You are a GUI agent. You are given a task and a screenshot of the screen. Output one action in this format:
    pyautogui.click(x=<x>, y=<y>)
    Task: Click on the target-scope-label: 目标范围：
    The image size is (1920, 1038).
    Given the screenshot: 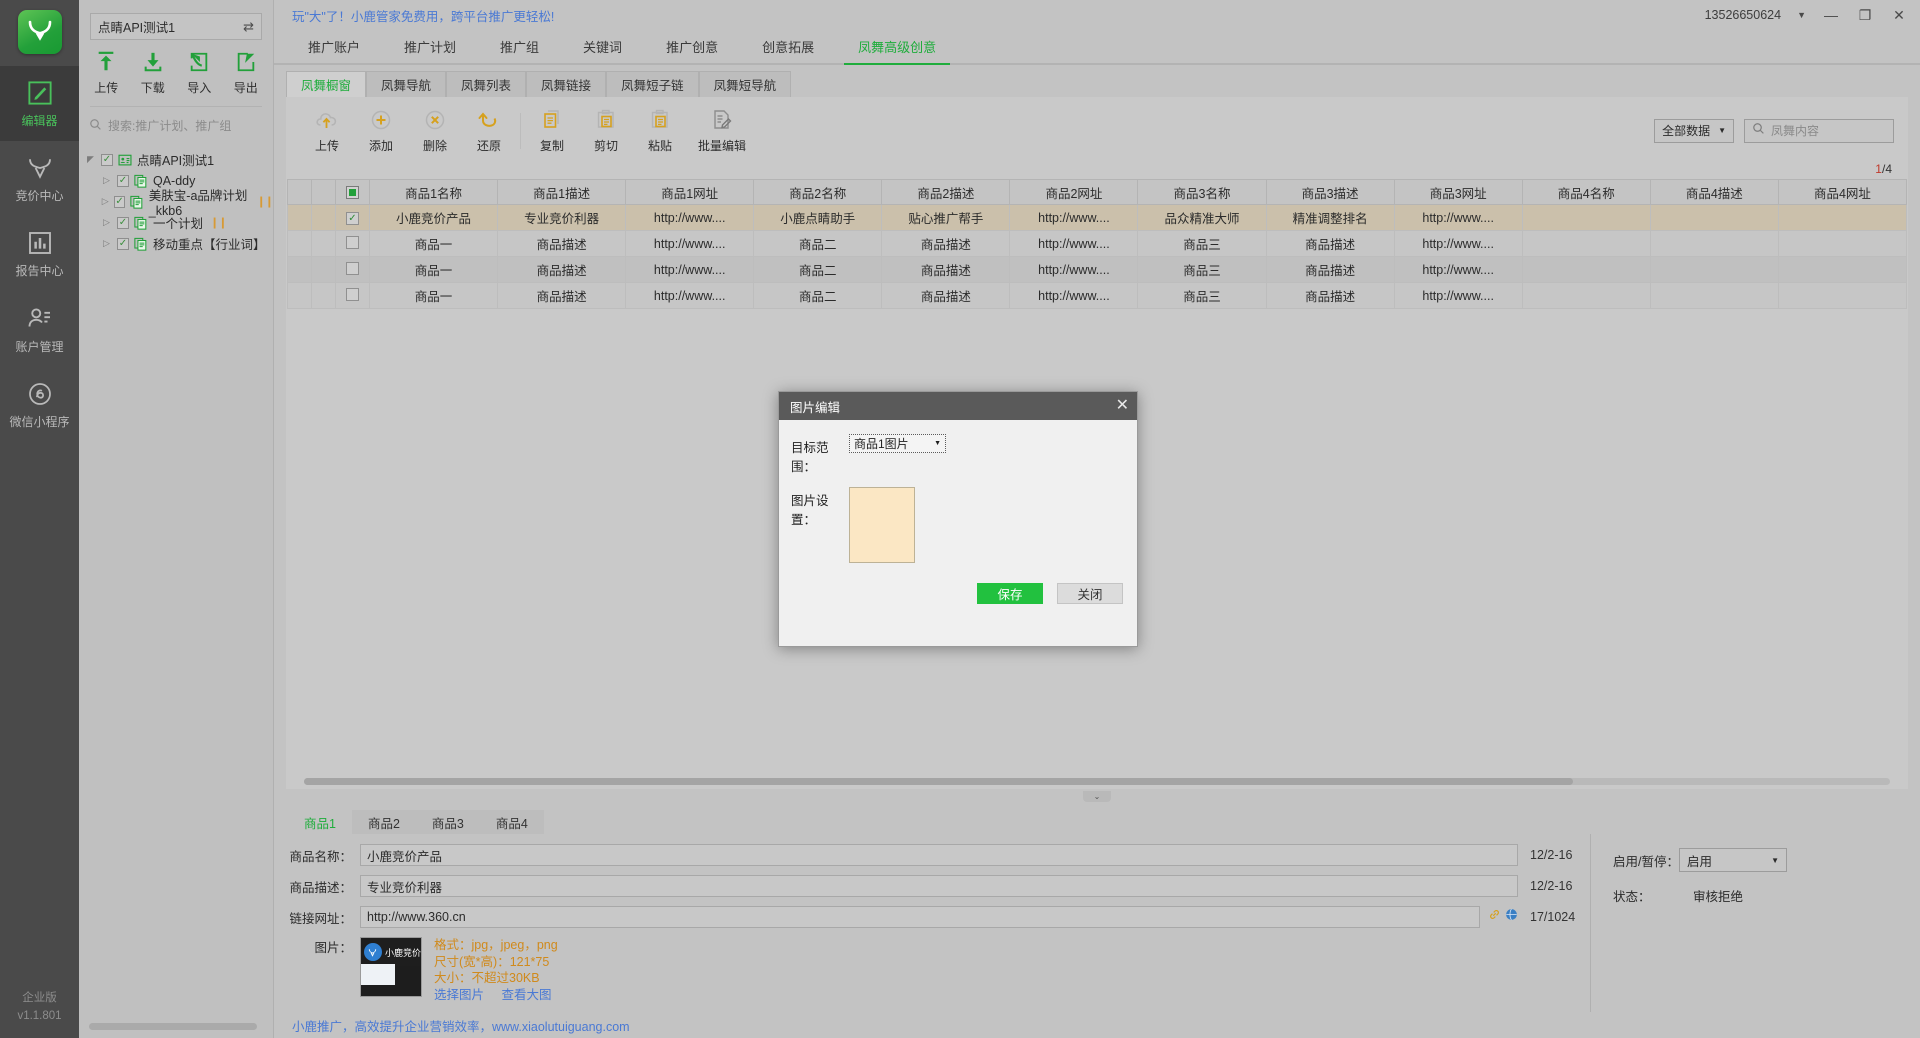 What is the action you would take?
    pyautogui.click(x=810, y=457)
    